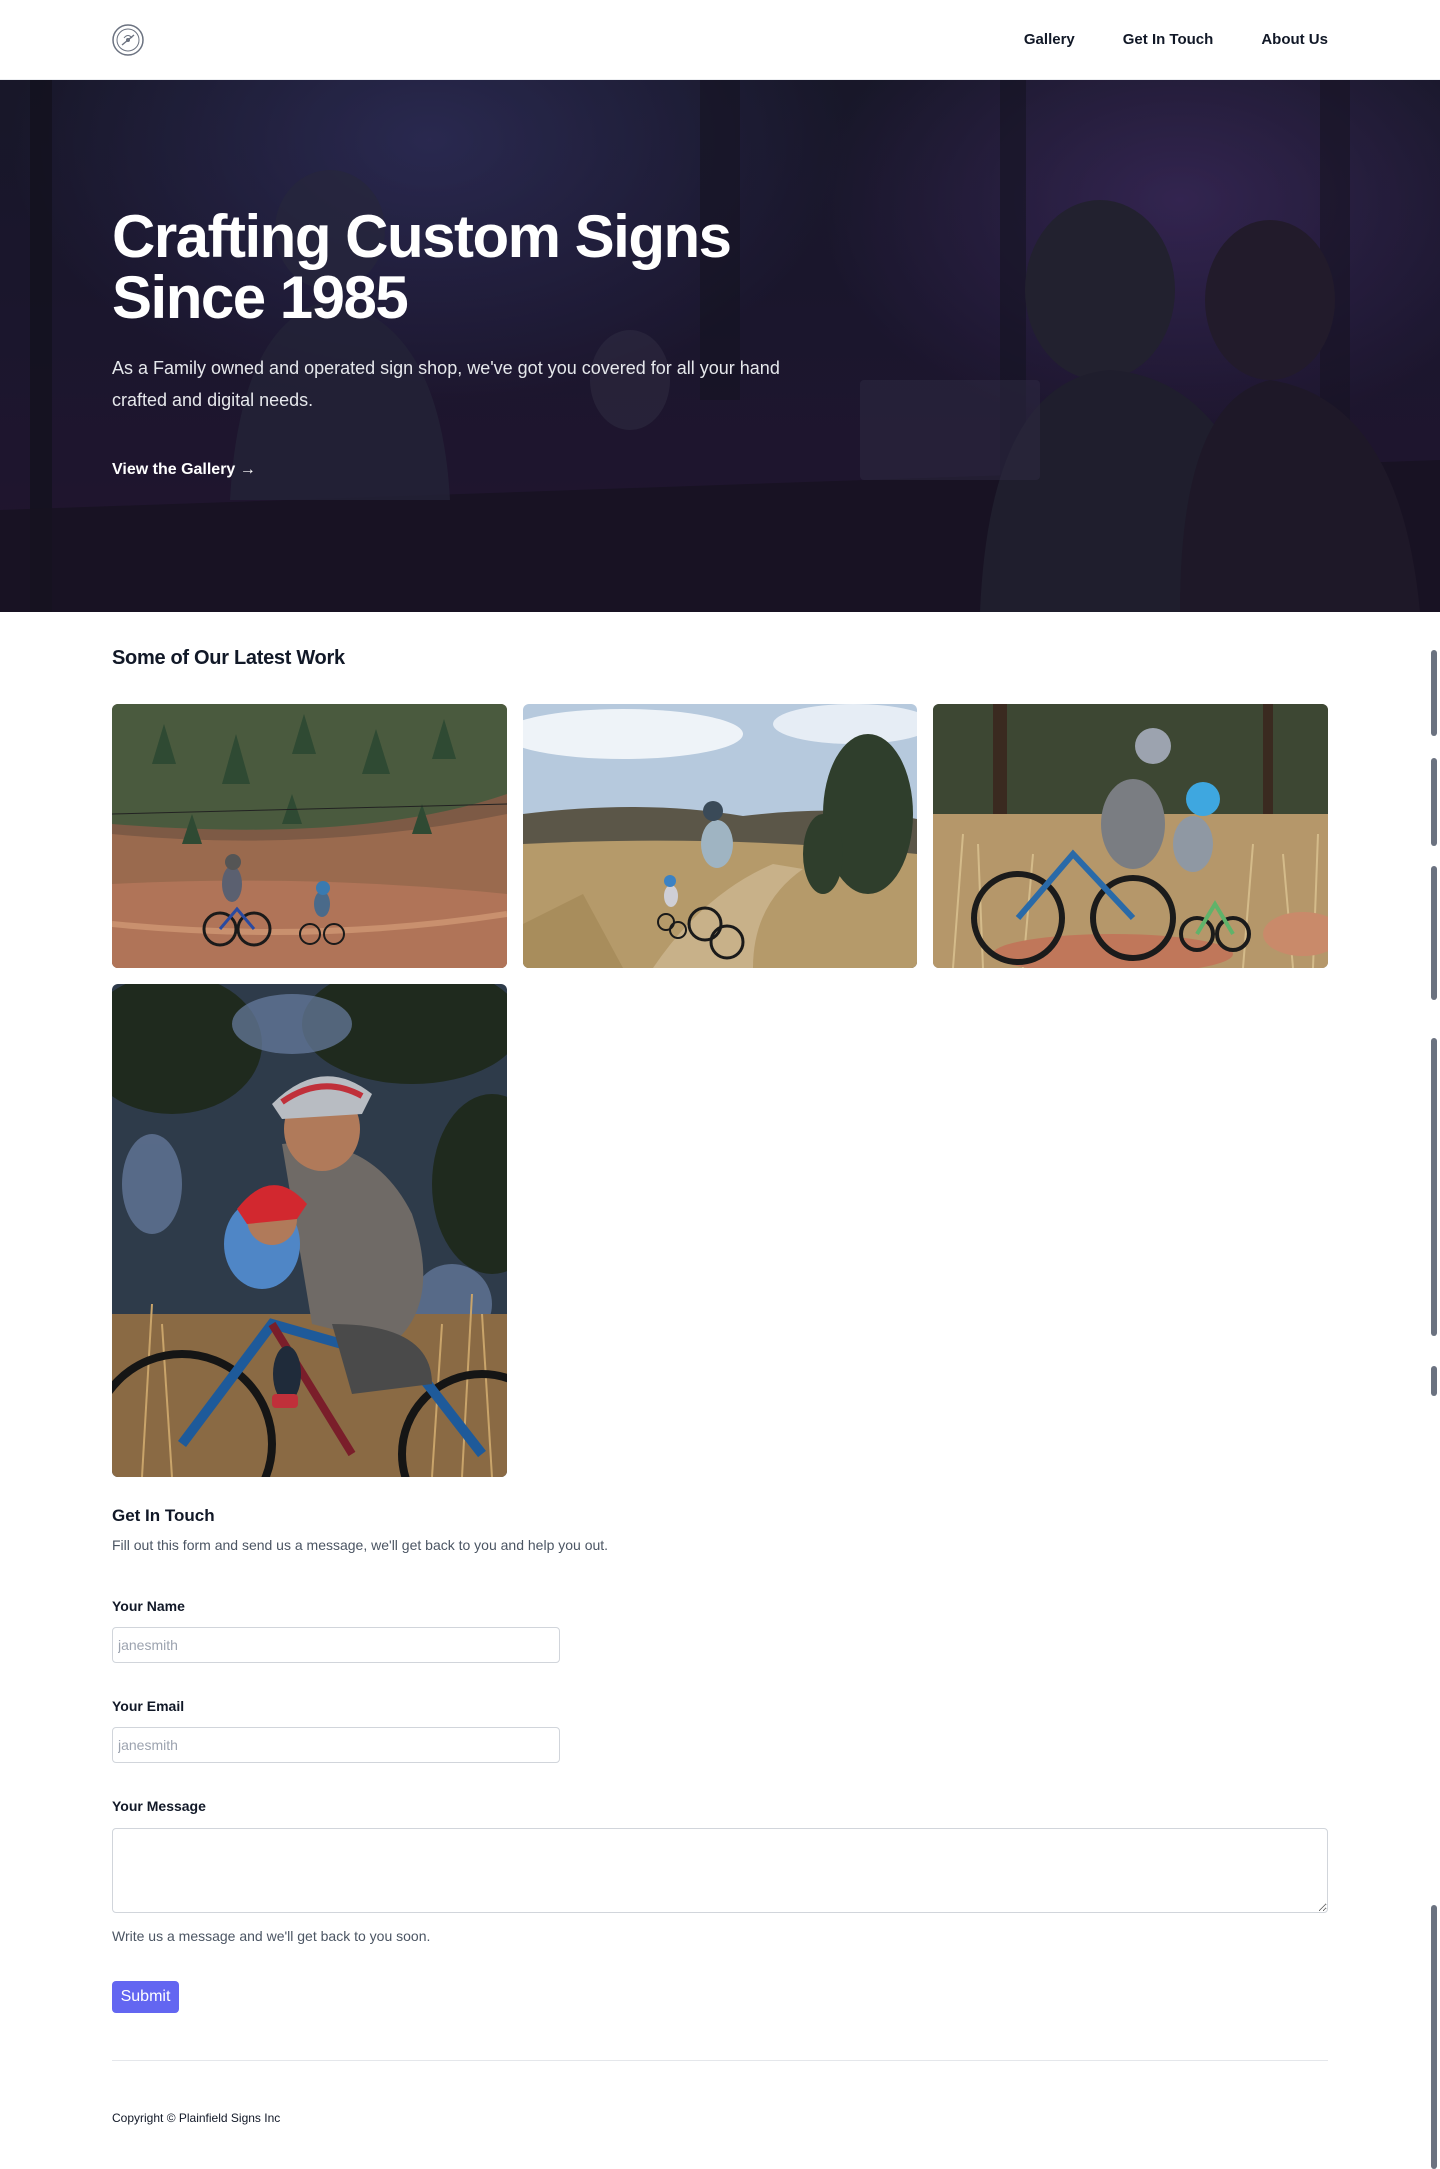 Image resolution: width=1440 pixels, height=2169 pixels. I want to click on logo-icon, so click(128, 40).